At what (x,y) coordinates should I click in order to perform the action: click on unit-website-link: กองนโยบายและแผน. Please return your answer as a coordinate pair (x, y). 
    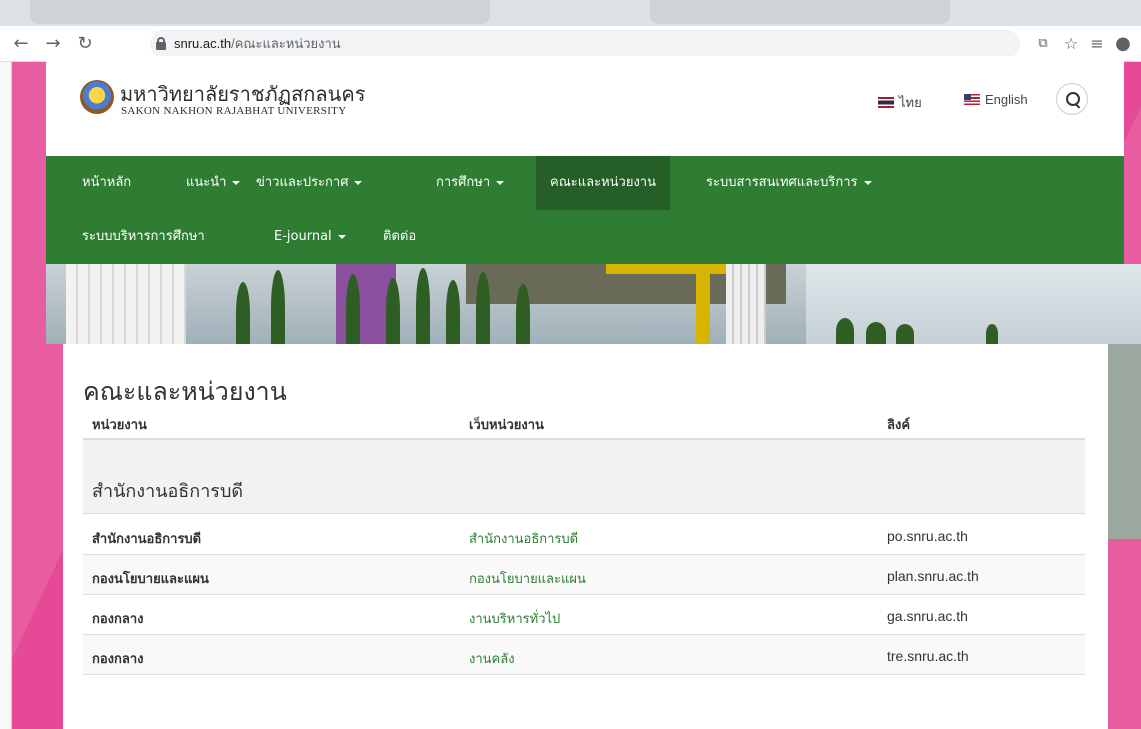
    Looking at the image, I should click on (527, 578).